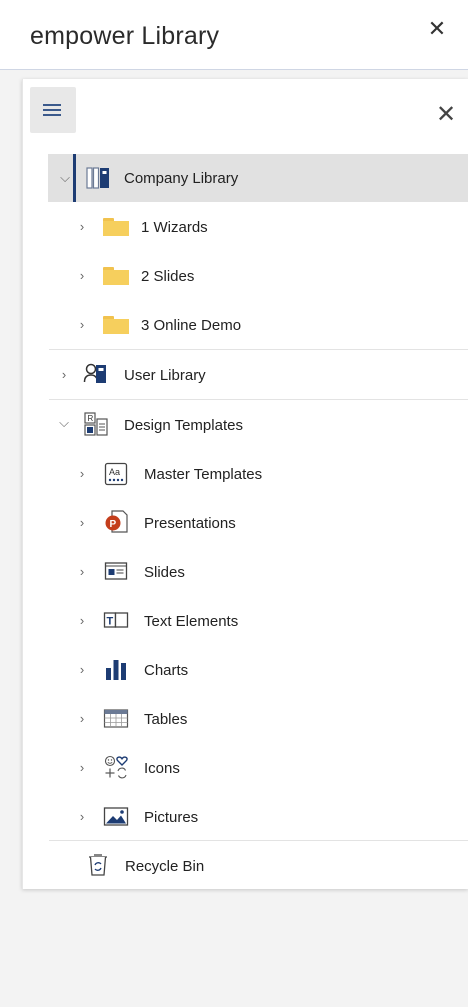 The width and height of the screenshot is (468, 1007). Describe the element at coordinates (245, 621) in the screenshot. I see `tree-item-text-elements: › T Text Elements` at that location.